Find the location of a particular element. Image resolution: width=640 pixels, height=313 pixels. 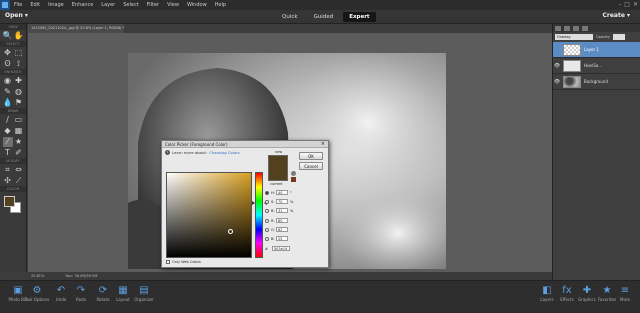

choosing-colors-link: Choosing Colors is located at coordinates (224, 152).